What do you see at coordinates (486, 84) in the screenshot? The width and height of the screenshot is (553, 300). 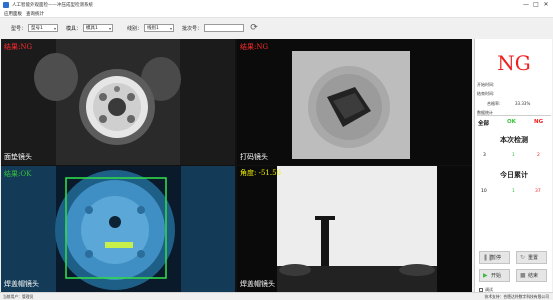 I see `start-time-label: 开始时间:` at bounding box center [486, 84].